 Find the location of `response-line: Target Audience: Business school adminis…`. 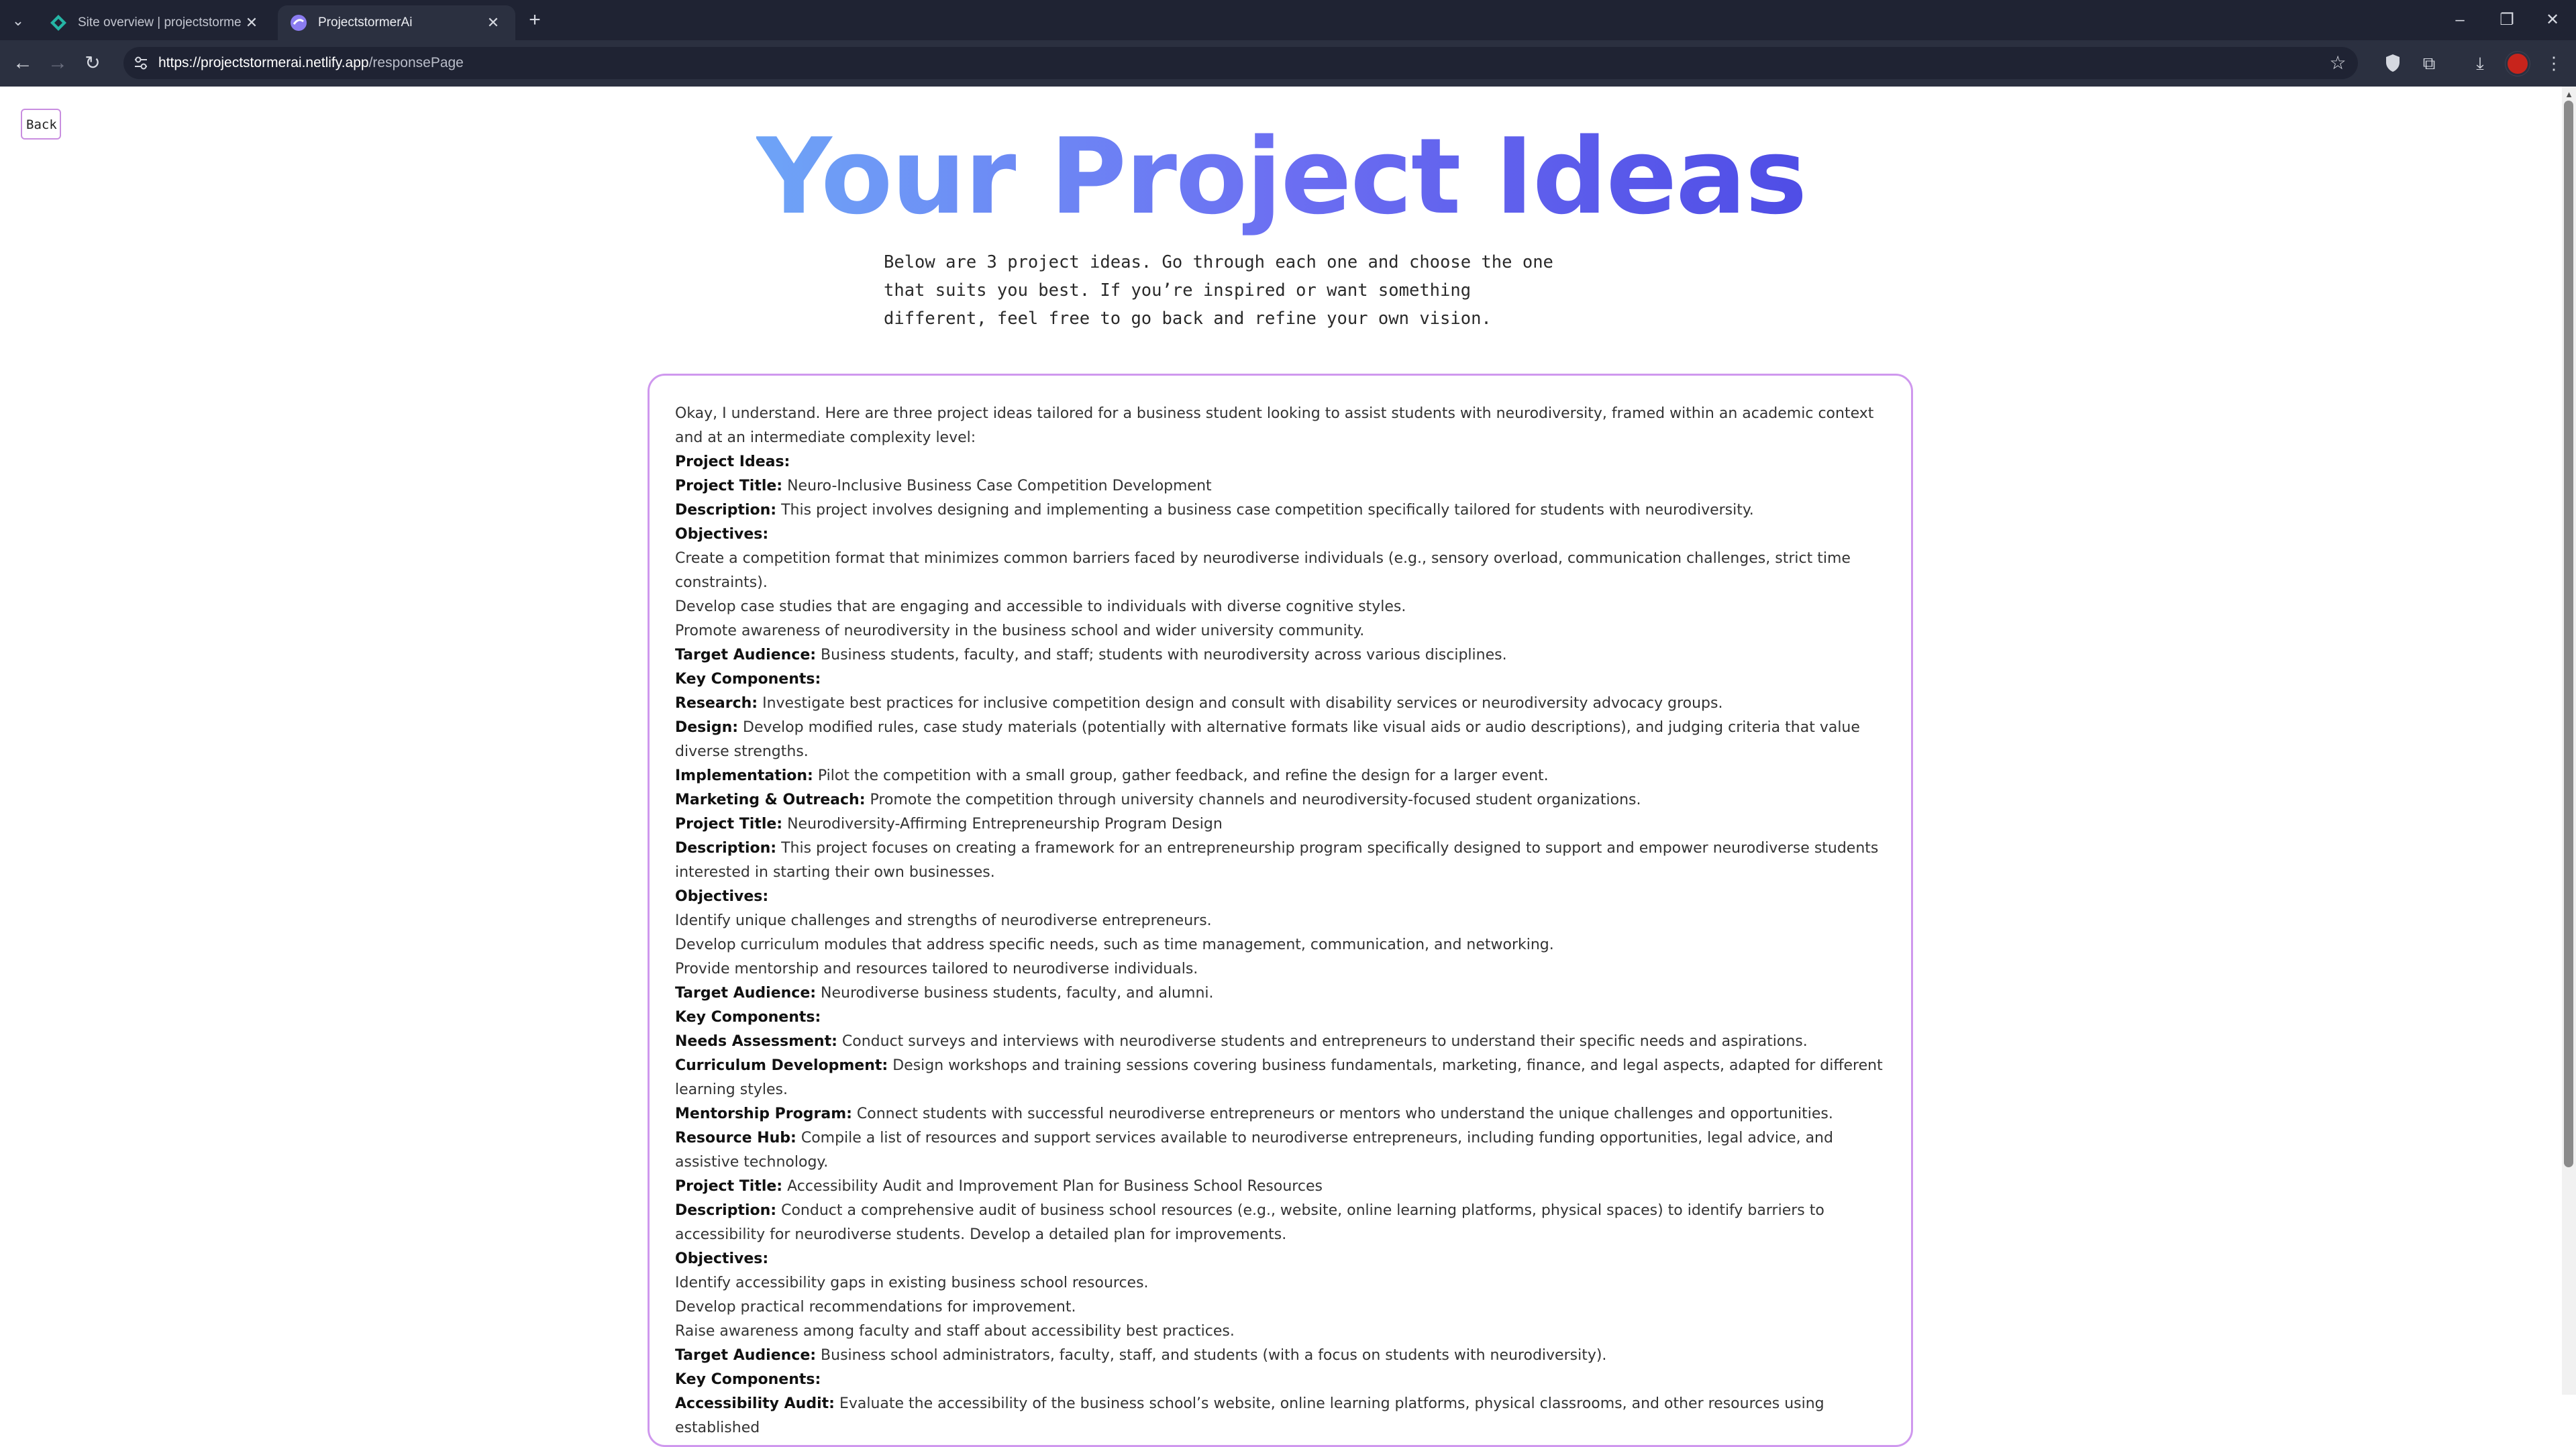

response-line: Target Audience: Business school adminis… is located at coordinates (1280, 1356).